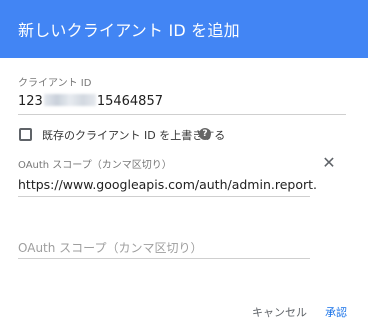 The height and width of the screenshot is (331, 368). What do you see at coordinates (25, 134) in the screenshot?
I see `overwrite-checkbox` at bounding box center [25, 134].